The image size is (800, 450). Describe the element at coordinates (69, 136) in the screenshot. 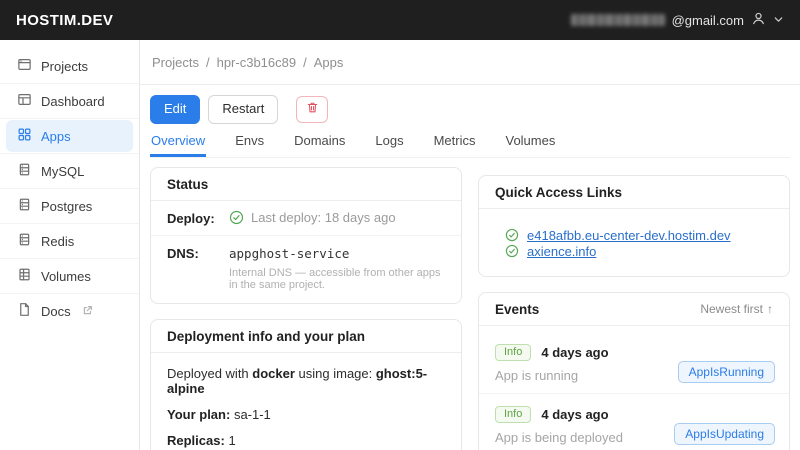

I see `sidebar-item-apps: Apps` at that location.